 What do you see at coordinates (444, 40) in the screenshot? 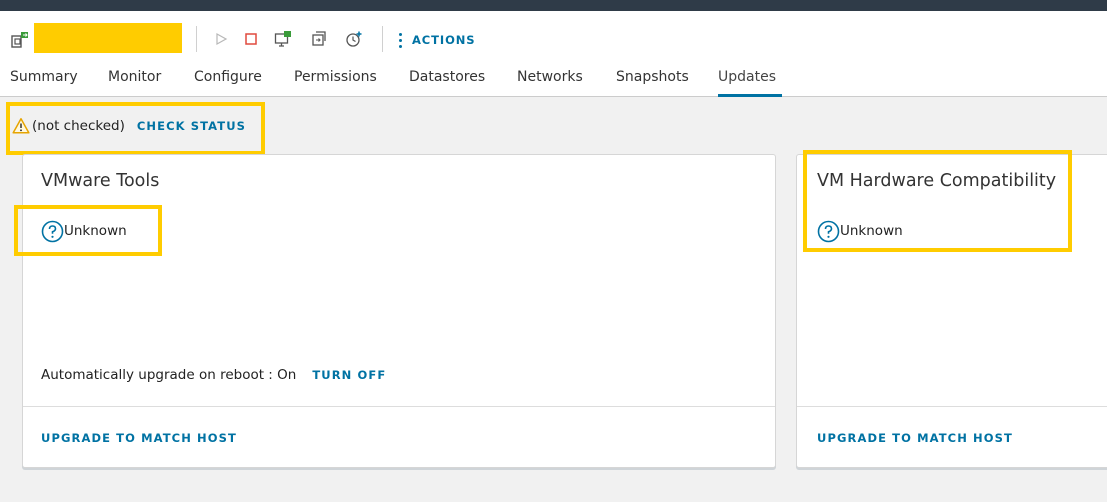
I see `actions-label: ACTIONS` at bounding box center [444, 40].